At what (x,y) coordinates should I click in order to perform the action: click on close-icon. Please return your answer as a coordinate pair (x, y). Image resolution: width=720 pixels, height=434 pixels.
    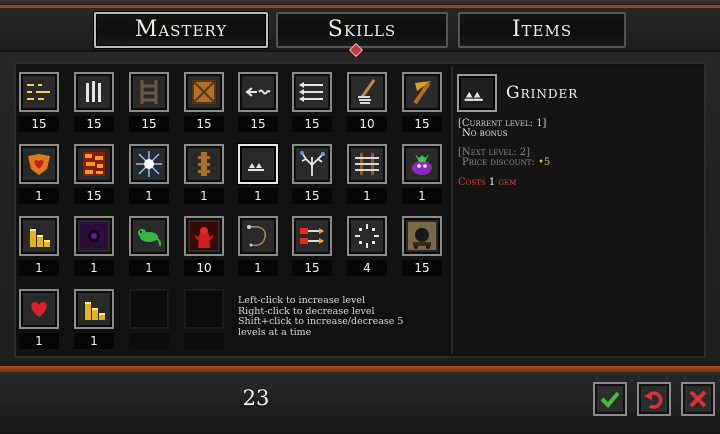
    Looking at the image, I should click on (698, 399).